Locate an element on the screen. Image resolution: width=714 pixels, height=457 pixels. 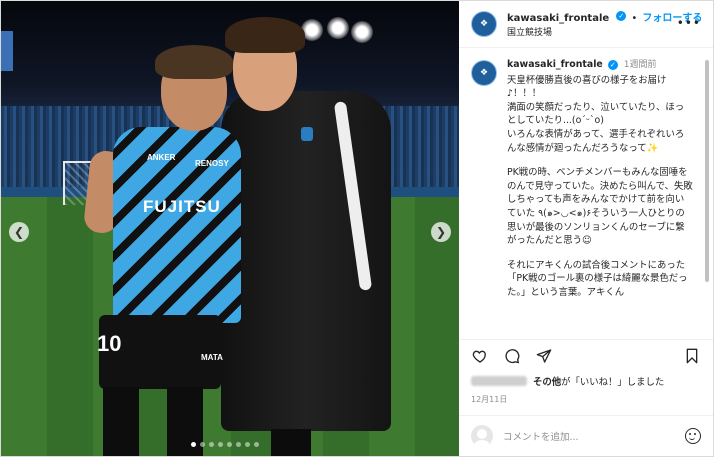
likes-summary: その他 が「いいね！」しました is located at coordinates (586, 380).